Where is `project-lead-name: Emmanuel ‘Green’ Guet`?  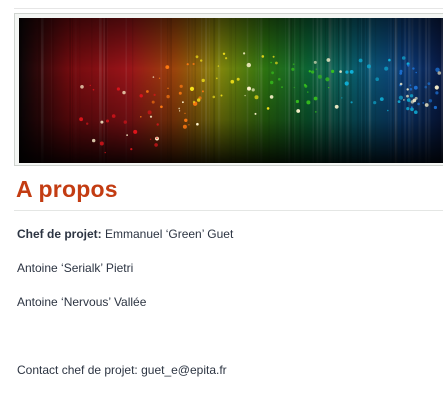
project-lead-name: Emmanuel ‘Green’ Guet is located at coordinates (169, 234).